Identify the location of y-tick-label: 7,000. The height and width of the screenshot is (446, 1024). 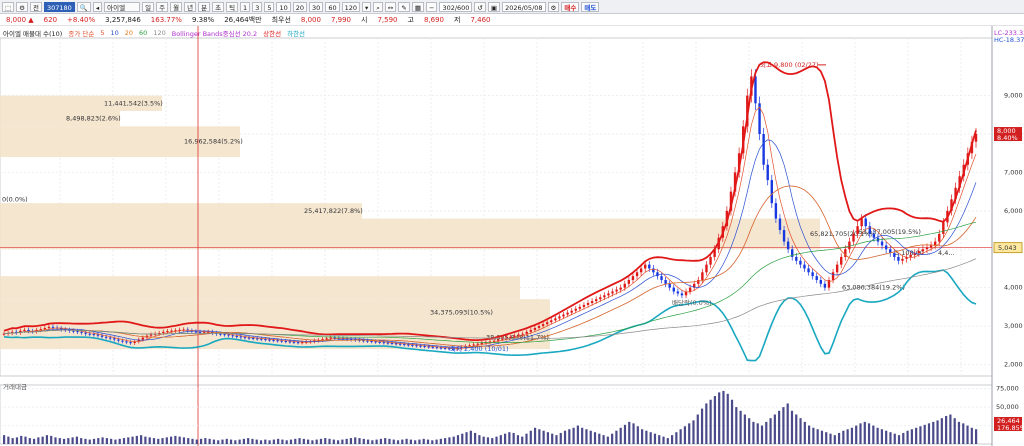
(1013, 172).